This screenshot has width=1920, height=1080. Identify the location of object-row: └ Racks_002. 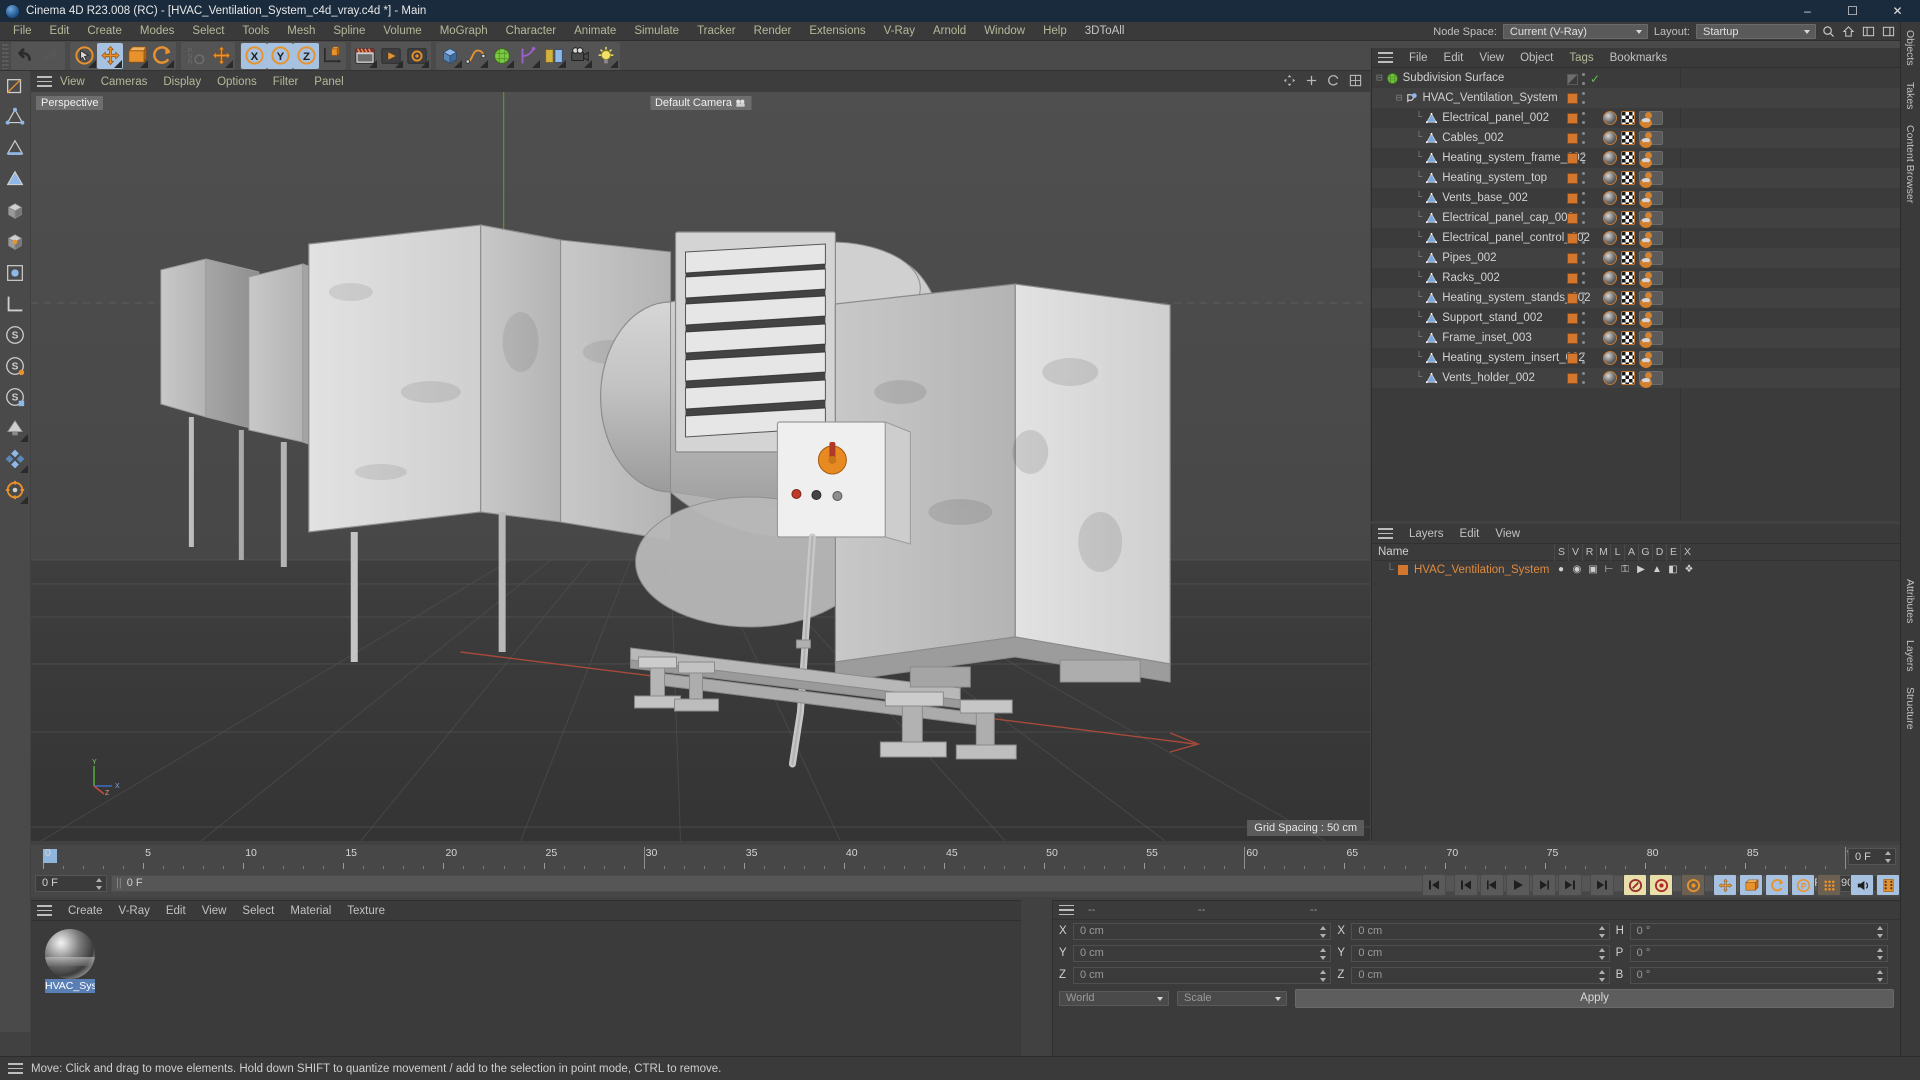
(1636, 278).